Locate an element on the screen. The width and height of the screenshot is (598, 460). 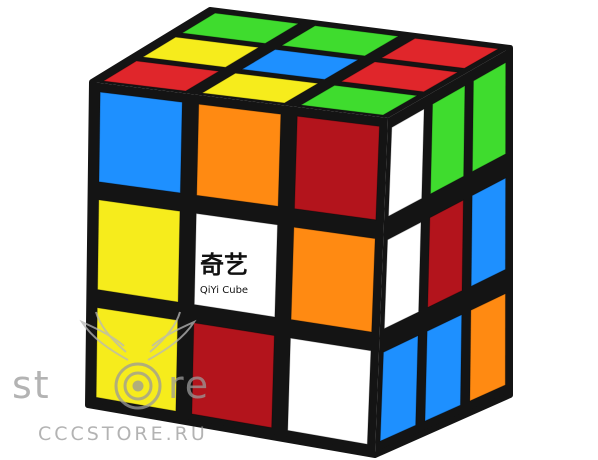
brand-logo-cn: 奇艺 is located at coordinates (224, 265).